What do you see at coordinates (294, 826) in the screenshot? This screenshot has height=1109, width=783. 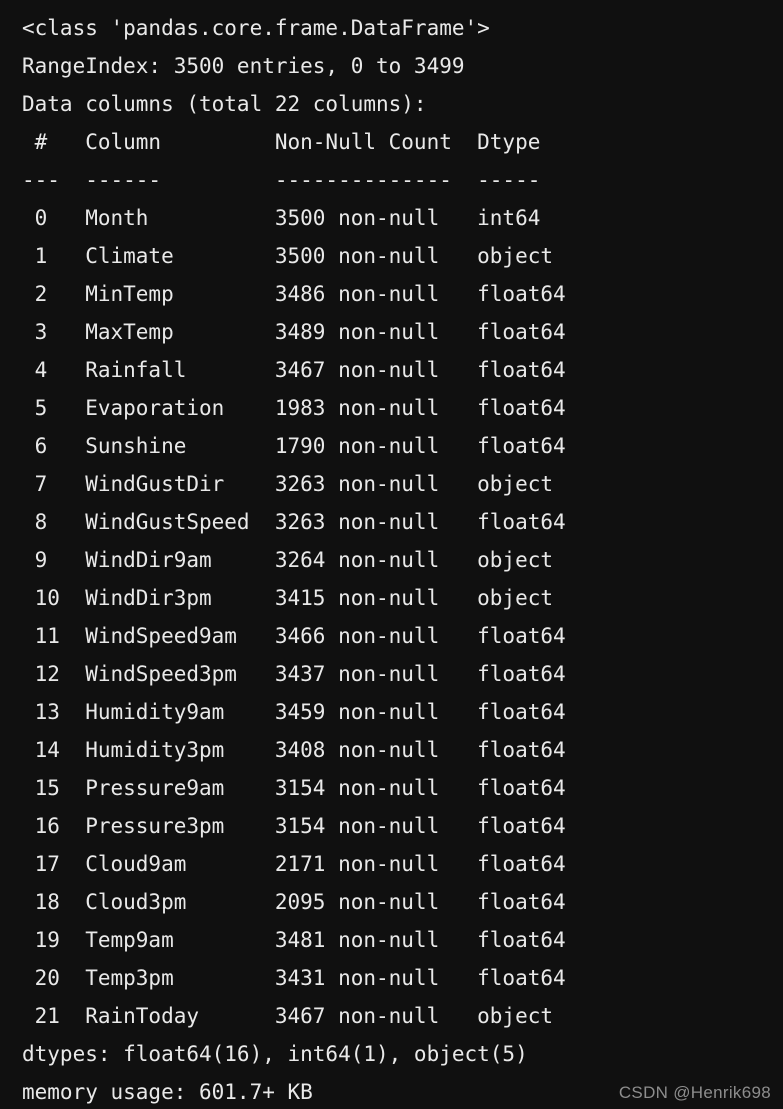 I see `table-row: 16 Pressure3pm 3154 non-null float64` at bounding box center [294, 826].